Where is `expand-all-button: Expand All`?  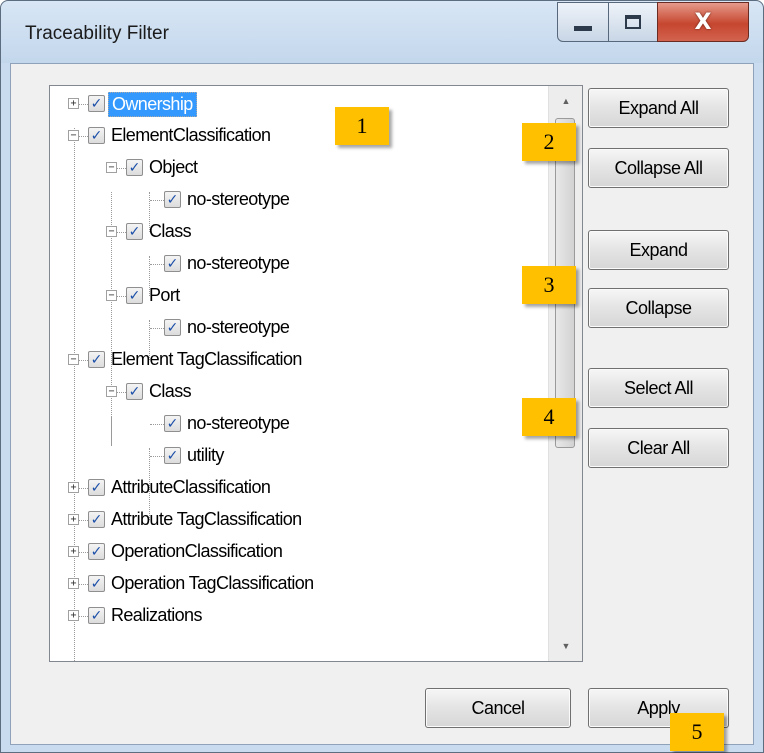
expand-all-button: Expand All is located at coordinates (658, 108).